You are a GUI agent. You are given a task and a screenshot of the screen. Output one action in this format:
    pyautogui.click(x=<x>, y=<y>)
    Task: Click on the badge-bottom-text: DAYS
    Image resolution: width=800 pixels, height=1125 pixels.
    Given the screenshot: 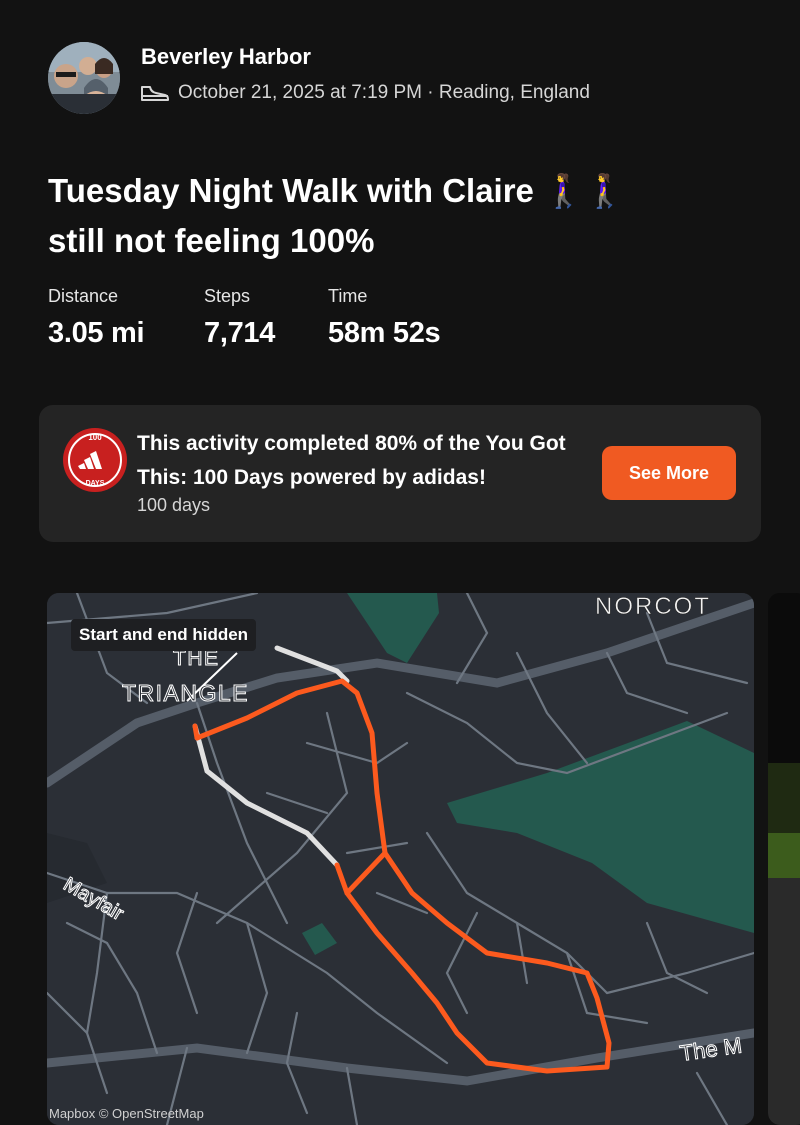 What is the action you would take?
    pyautogui.click(x=95, y=483)
    